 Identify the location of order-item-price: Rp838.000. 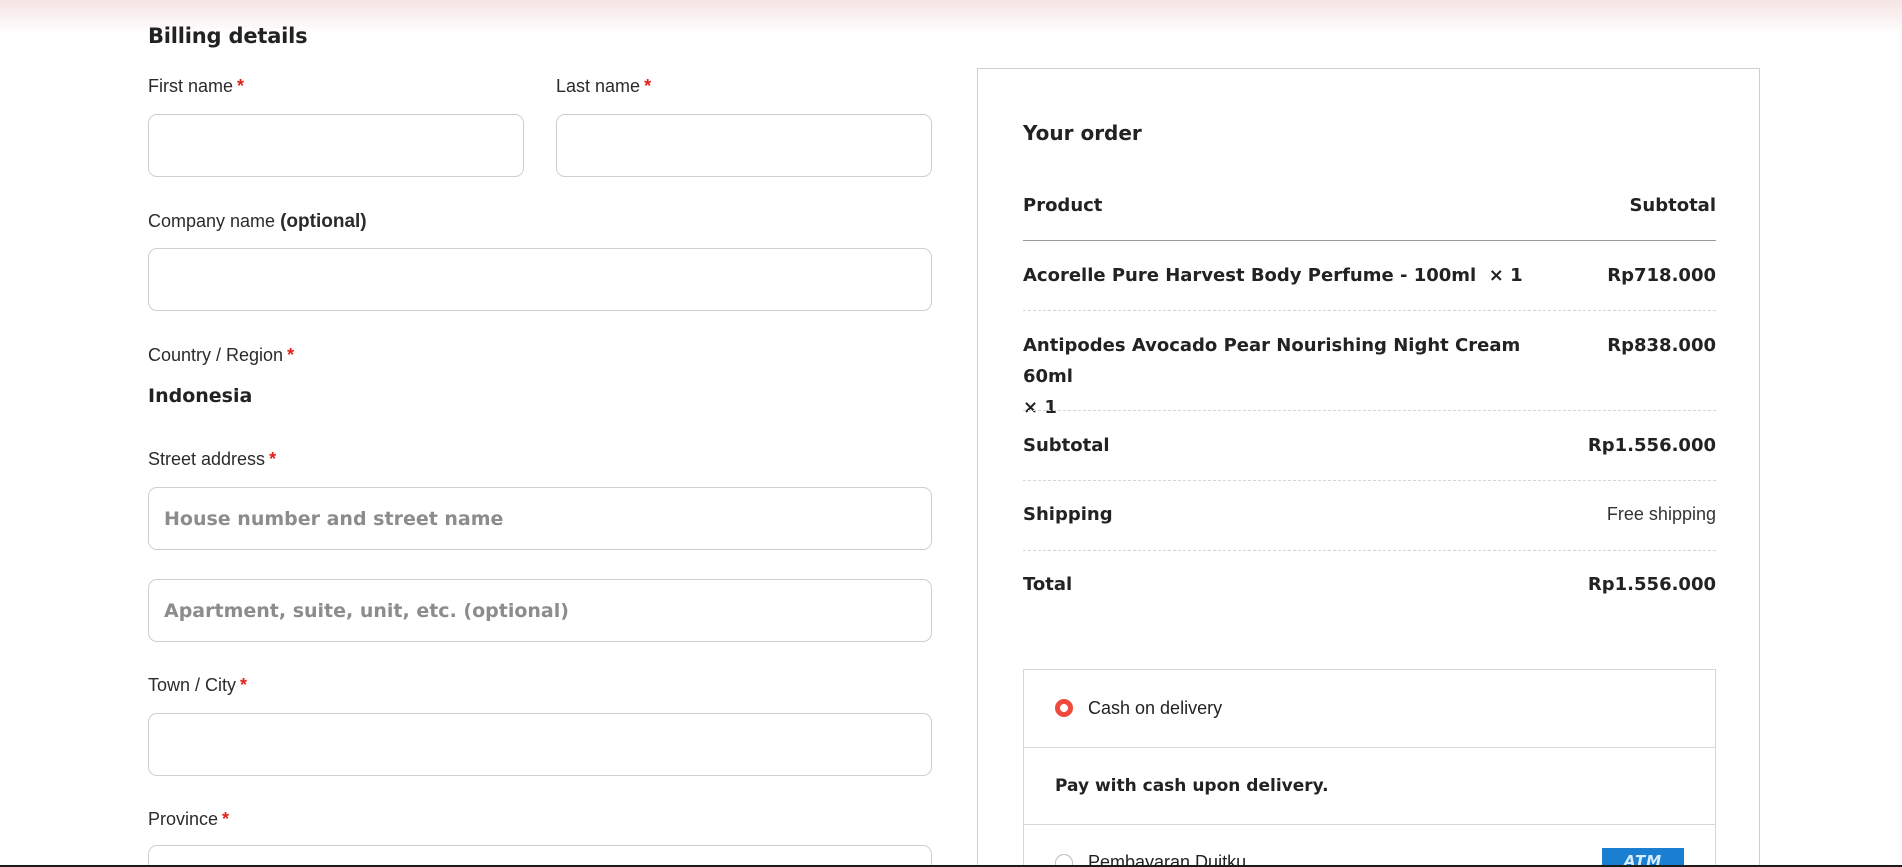
(1661, 345).